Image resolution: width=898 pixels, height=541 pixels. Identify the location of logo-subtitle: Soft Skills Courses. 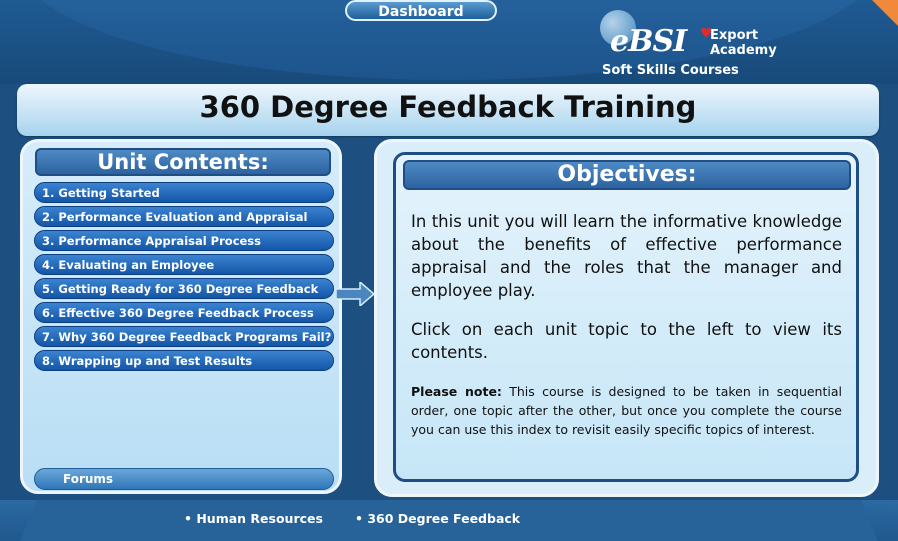
(670, 70).